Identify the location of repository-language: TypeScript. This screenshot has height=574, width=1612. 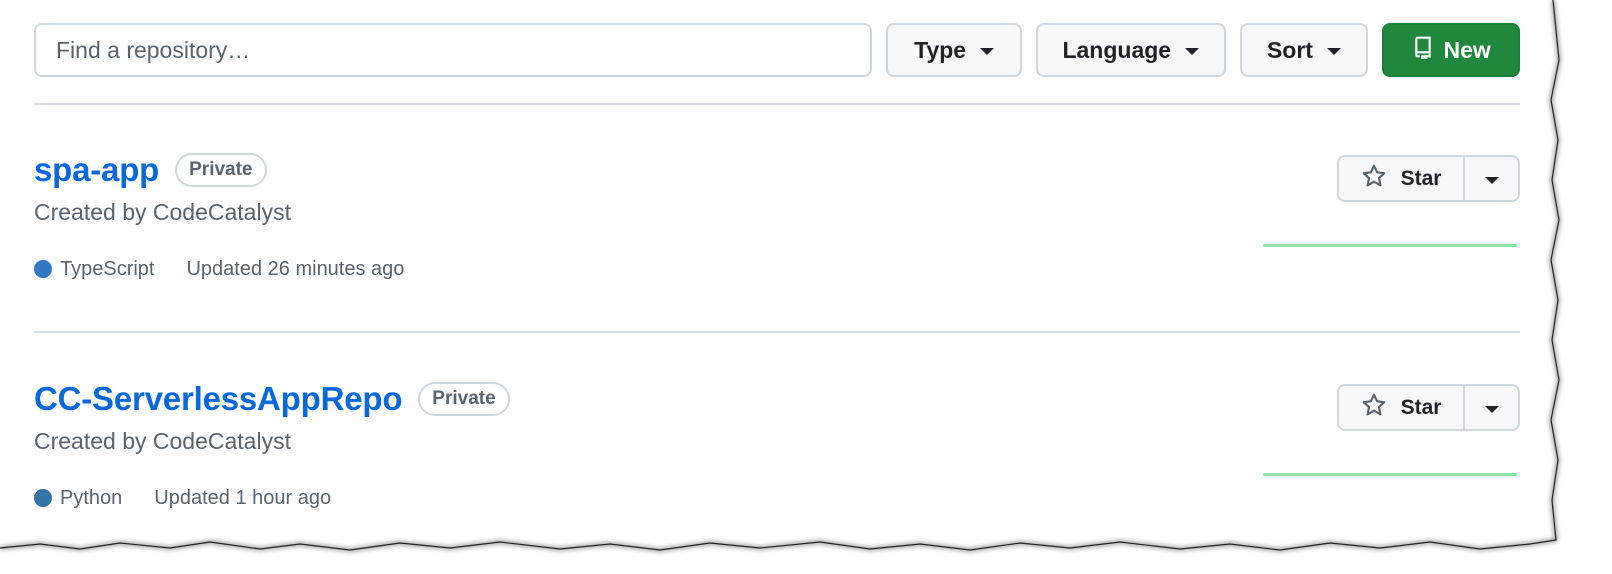
(107, 268).